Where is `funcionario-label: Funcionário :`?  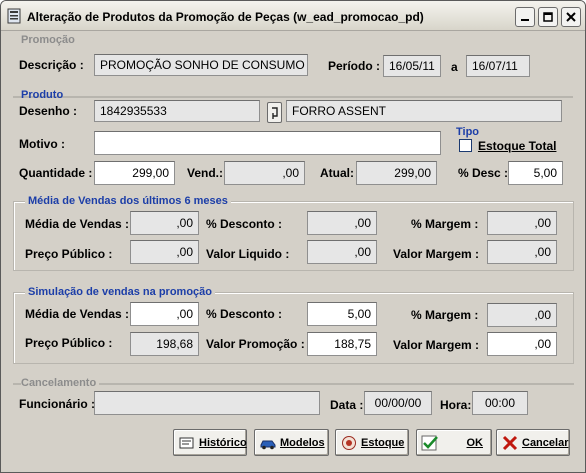
funcionario-label: Funcionário : is located at coordinates (57, 404).